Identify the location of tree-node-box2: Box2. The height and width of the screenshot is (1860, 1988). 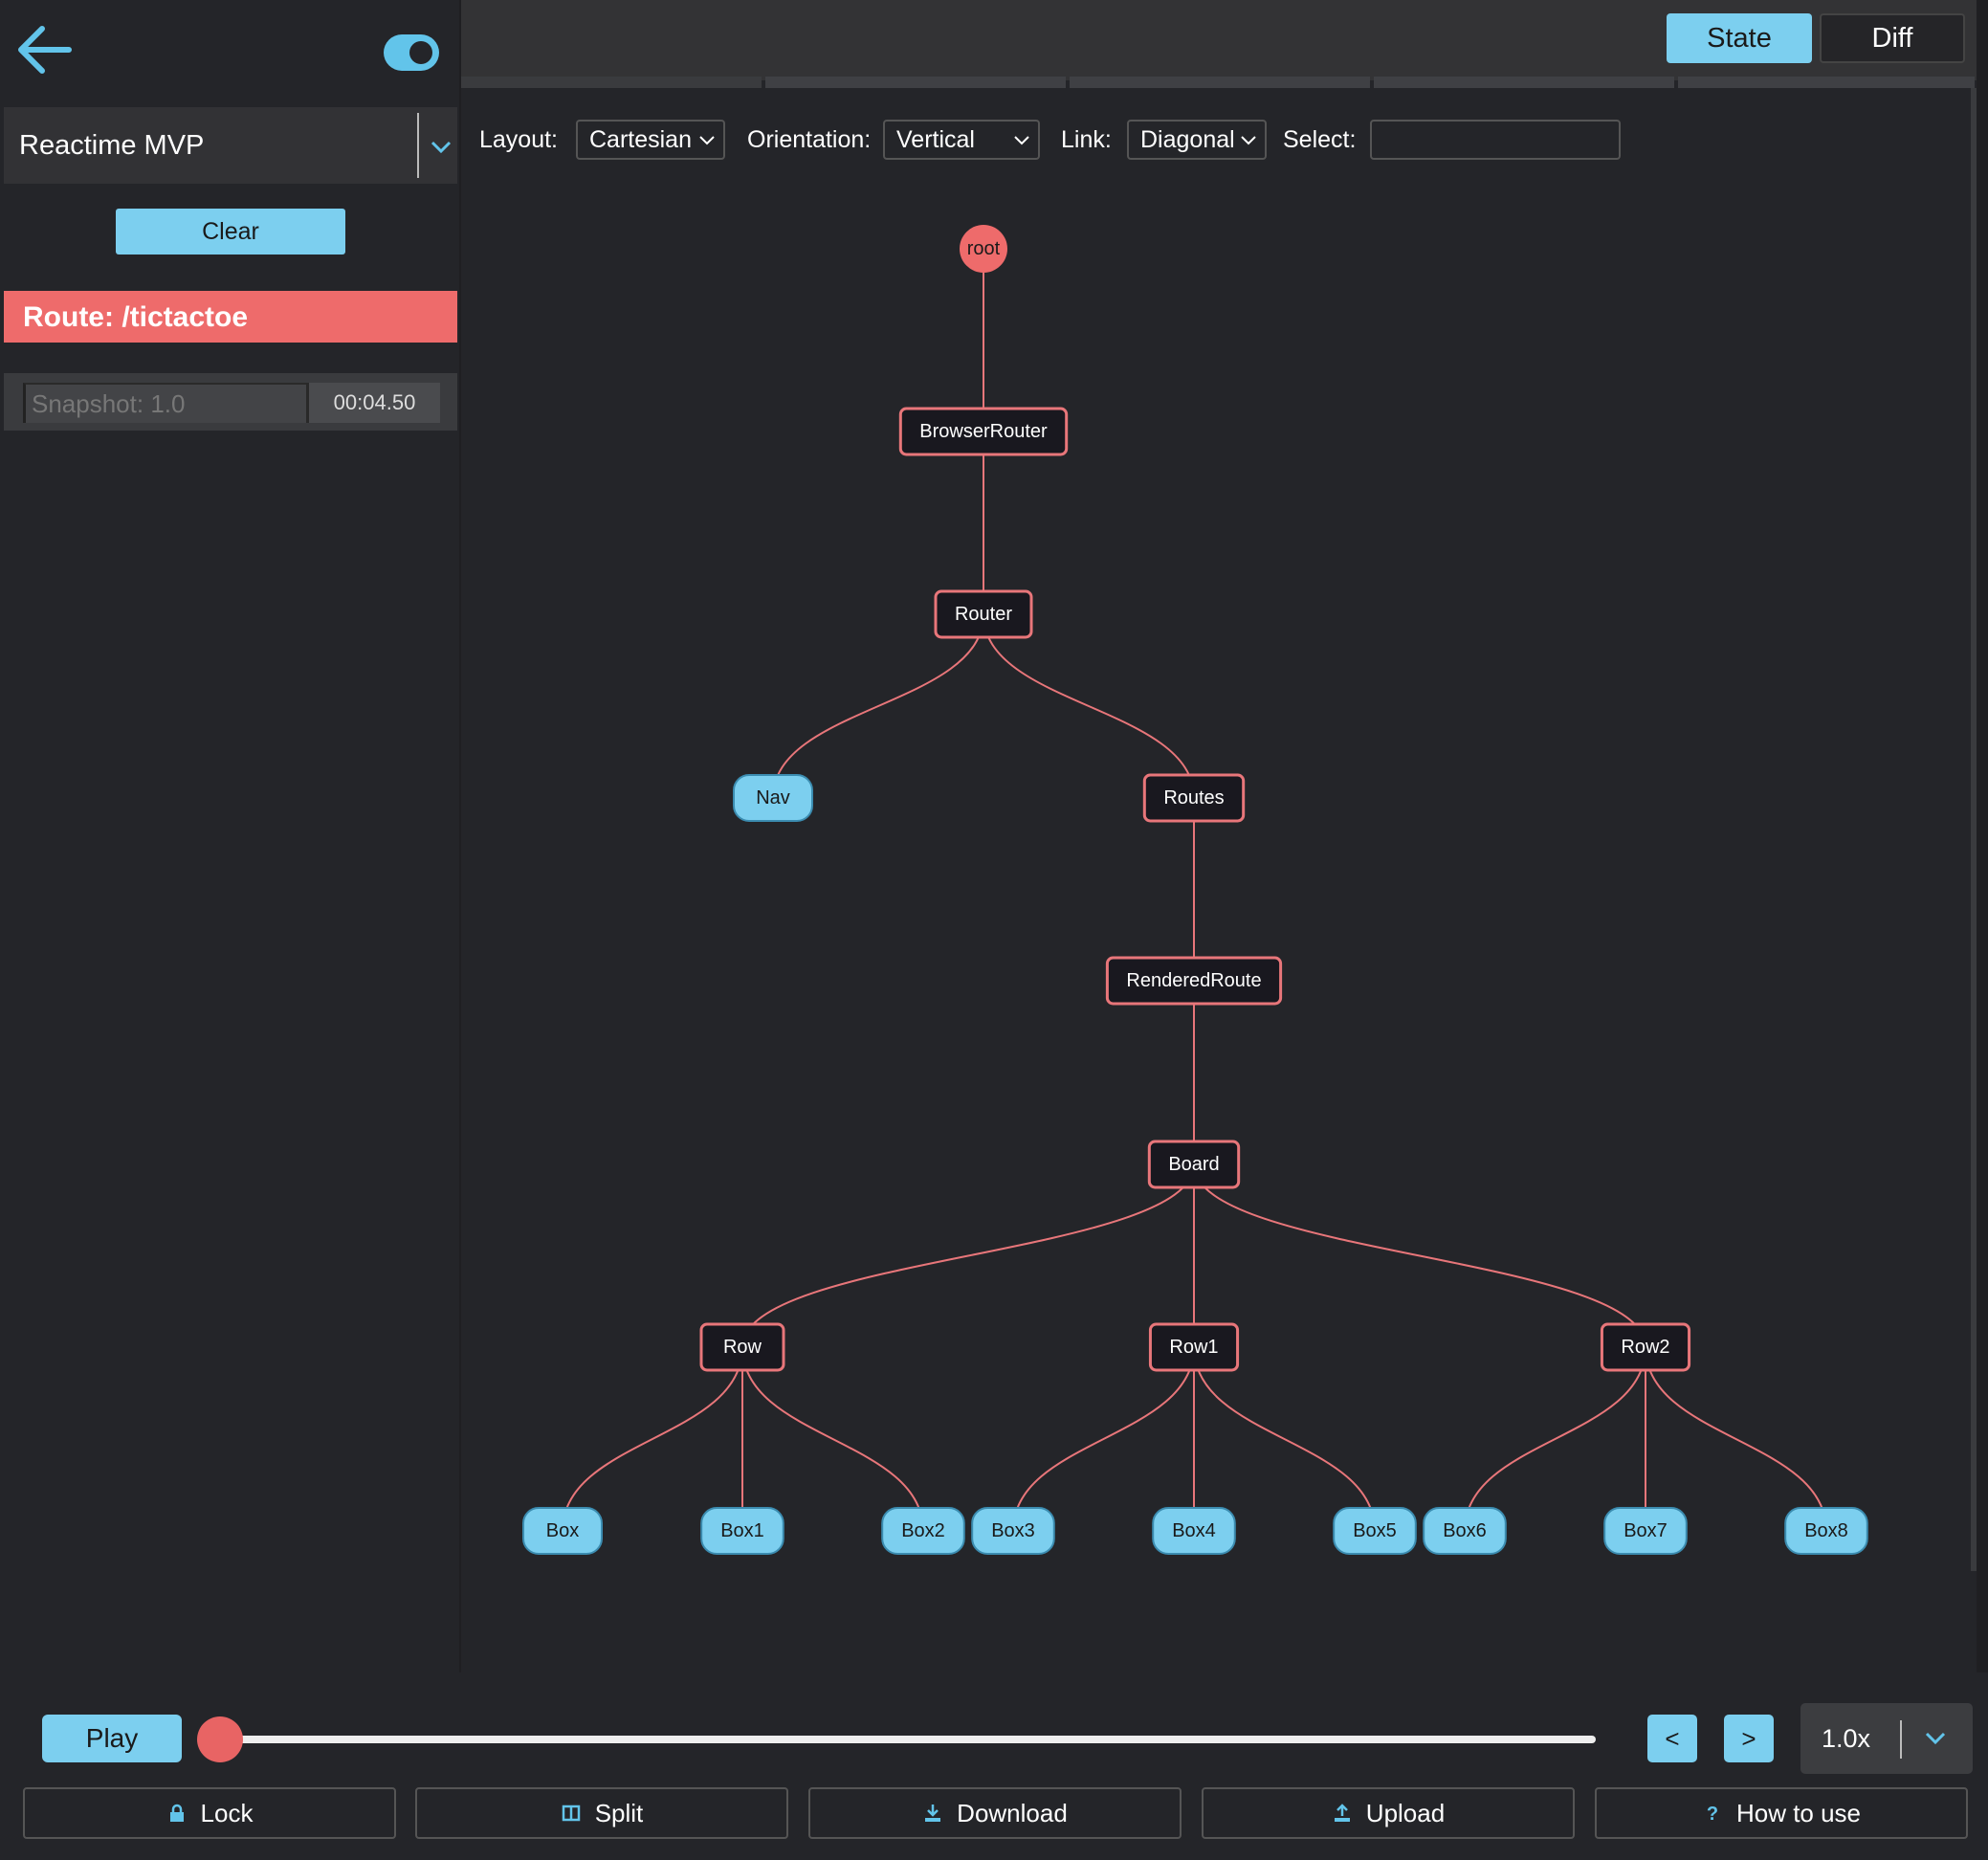
(923, 1531).